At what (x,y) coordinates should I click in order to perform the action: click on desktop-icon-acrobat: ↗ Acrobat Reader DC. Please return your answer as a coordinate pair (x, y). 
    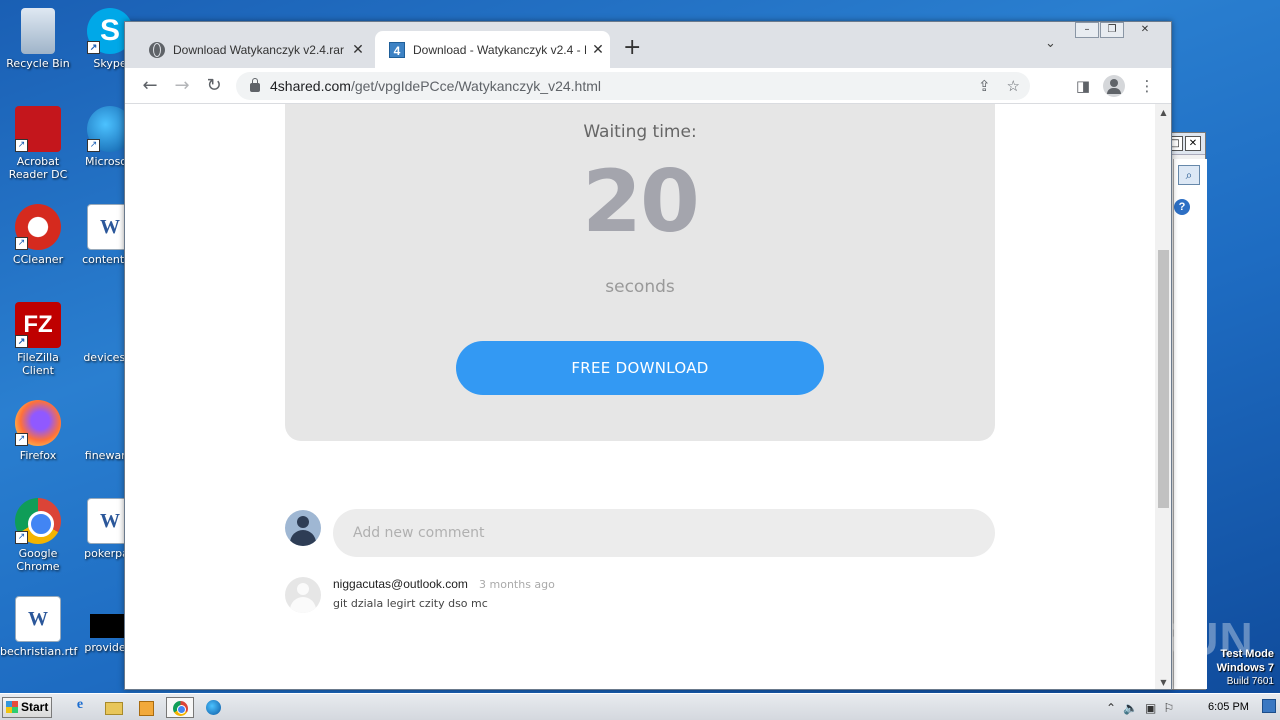
    Looking at the image, I should click on (38, 143).